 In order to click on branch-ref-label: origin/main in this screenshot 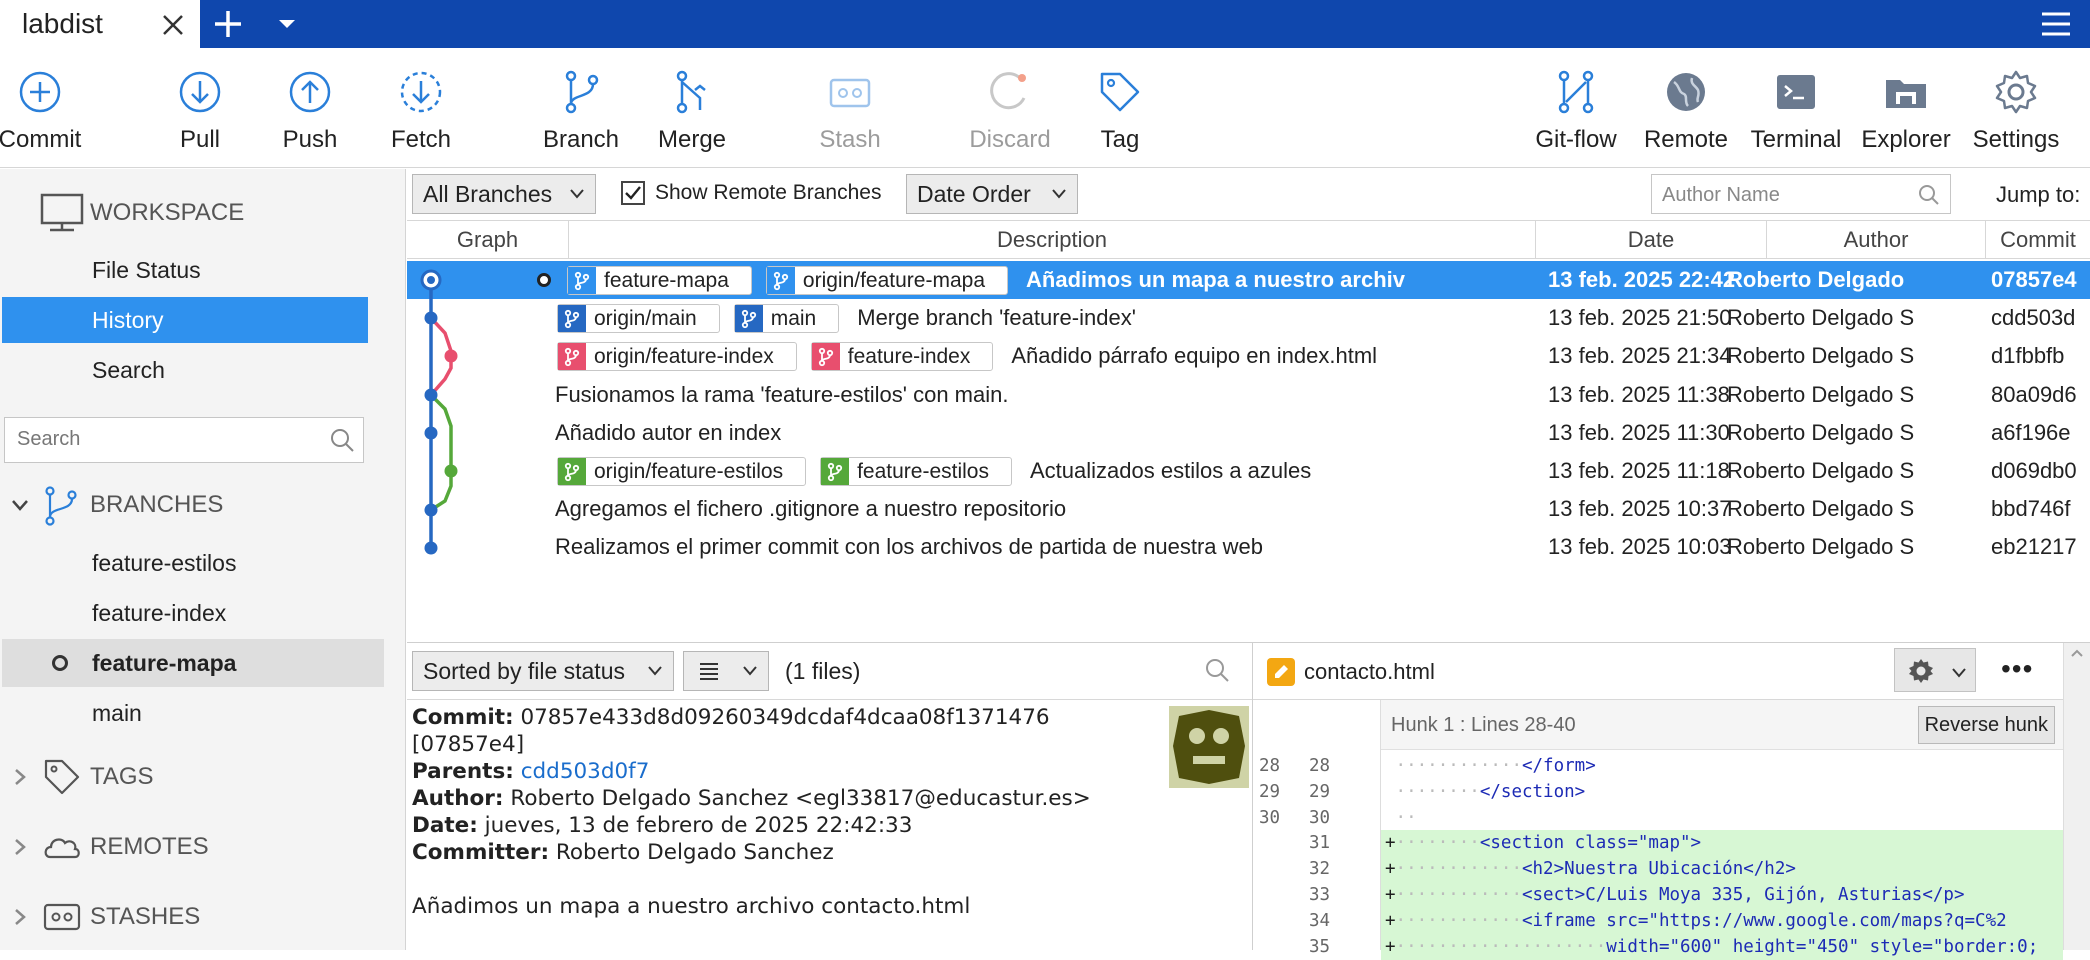, I will do `click(638, 319)`.